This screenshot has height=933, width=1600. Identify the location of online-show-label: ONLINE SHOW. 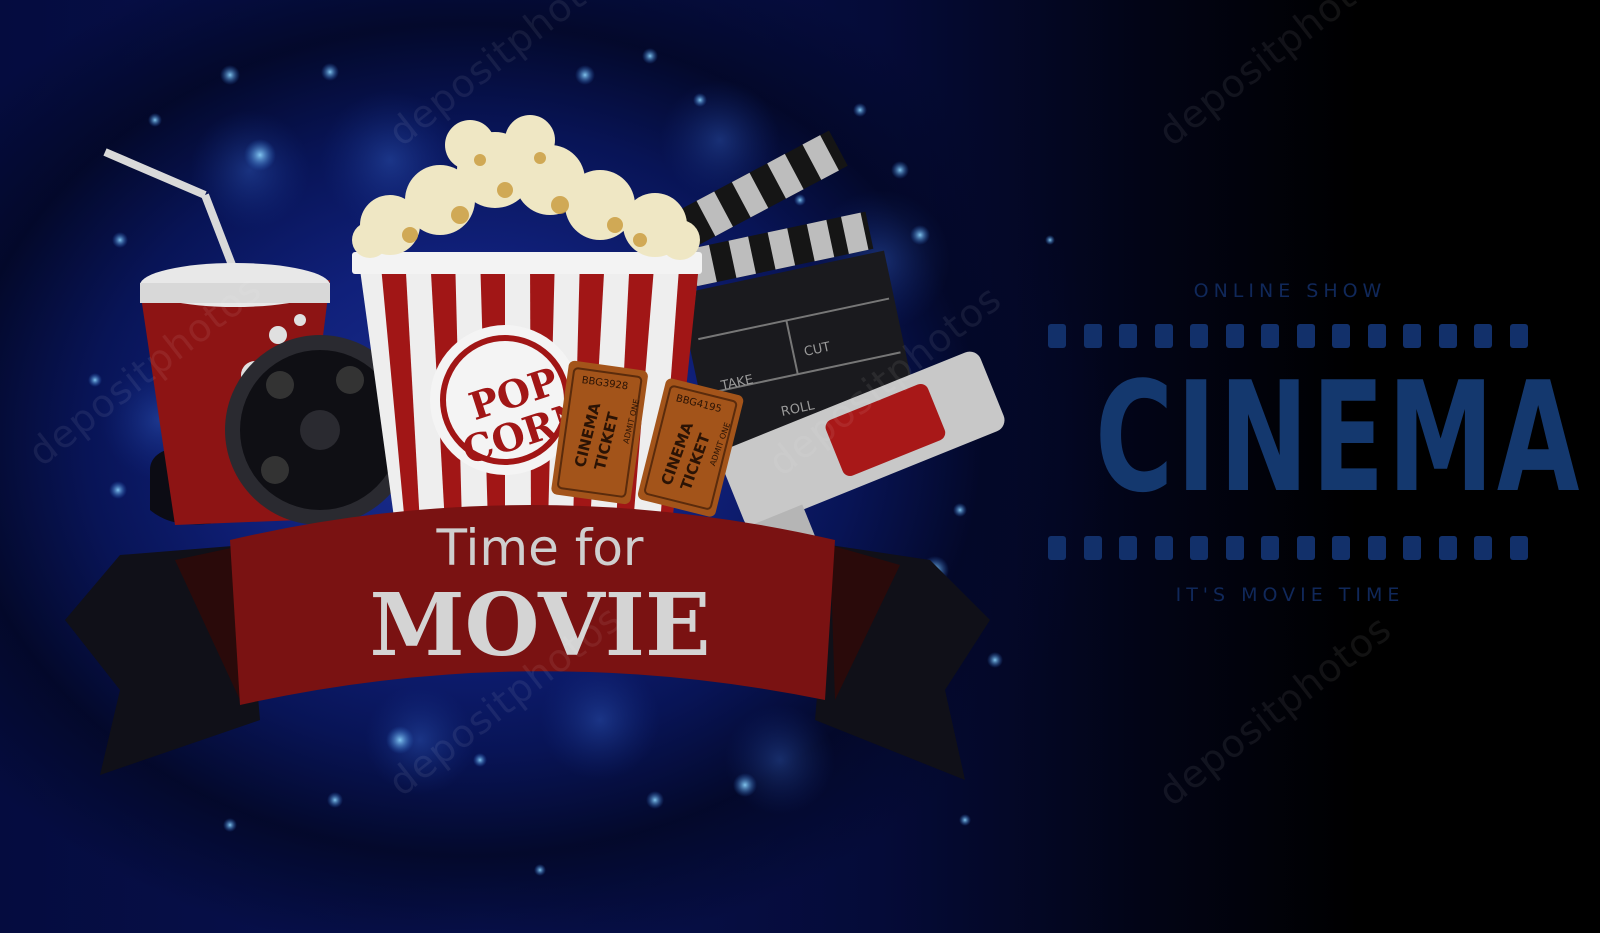
(1290, 291).